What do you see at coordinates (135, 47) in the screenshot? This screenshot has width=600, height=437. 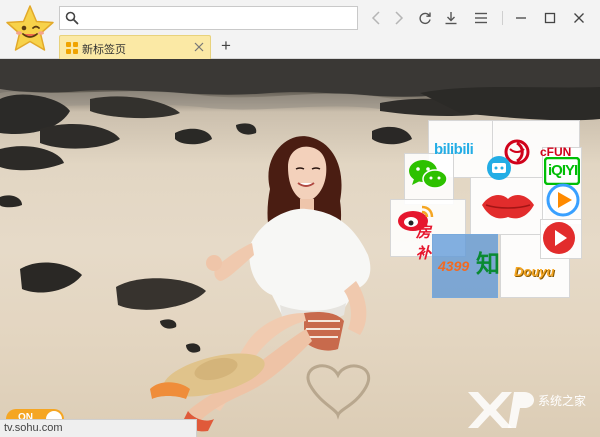 I see `tab-new-tab: 新标签页` at bounding box center [135, 47].